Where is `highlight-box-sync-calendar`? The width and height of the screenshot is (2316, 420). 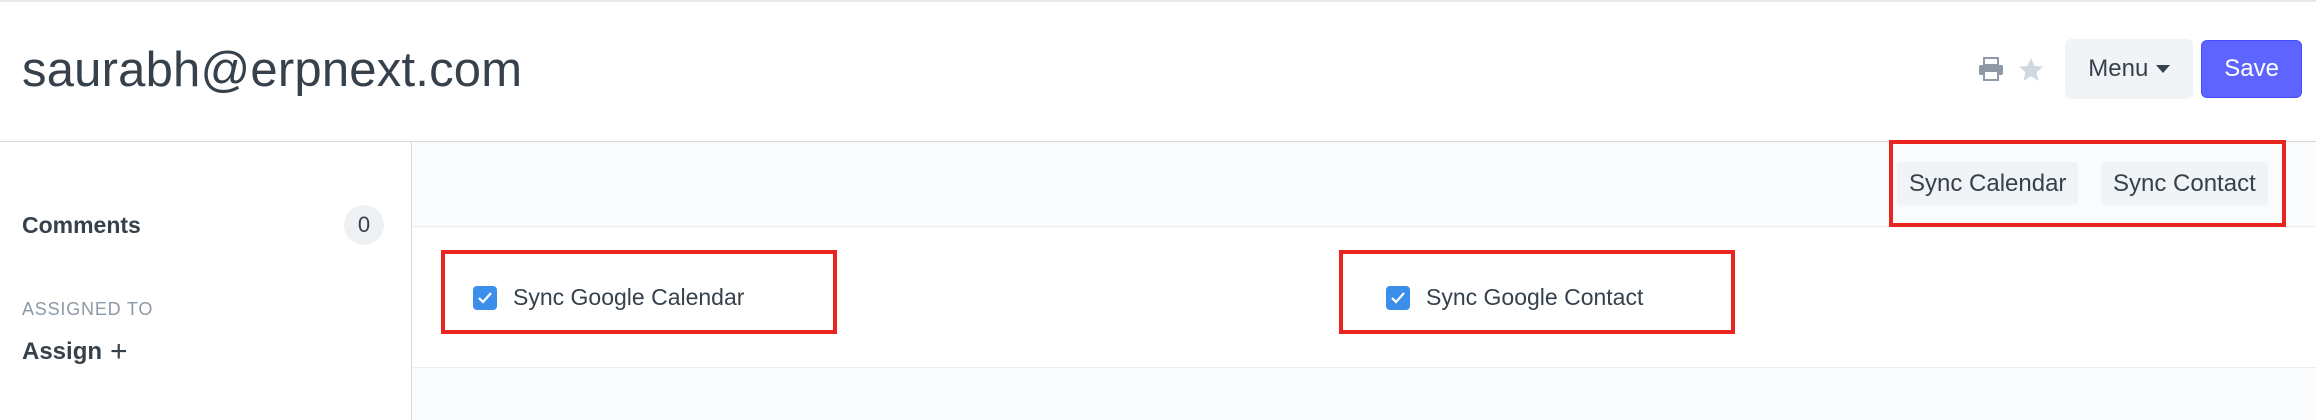
highlight-box-sync-calendar is located at coordinates (639, 292).